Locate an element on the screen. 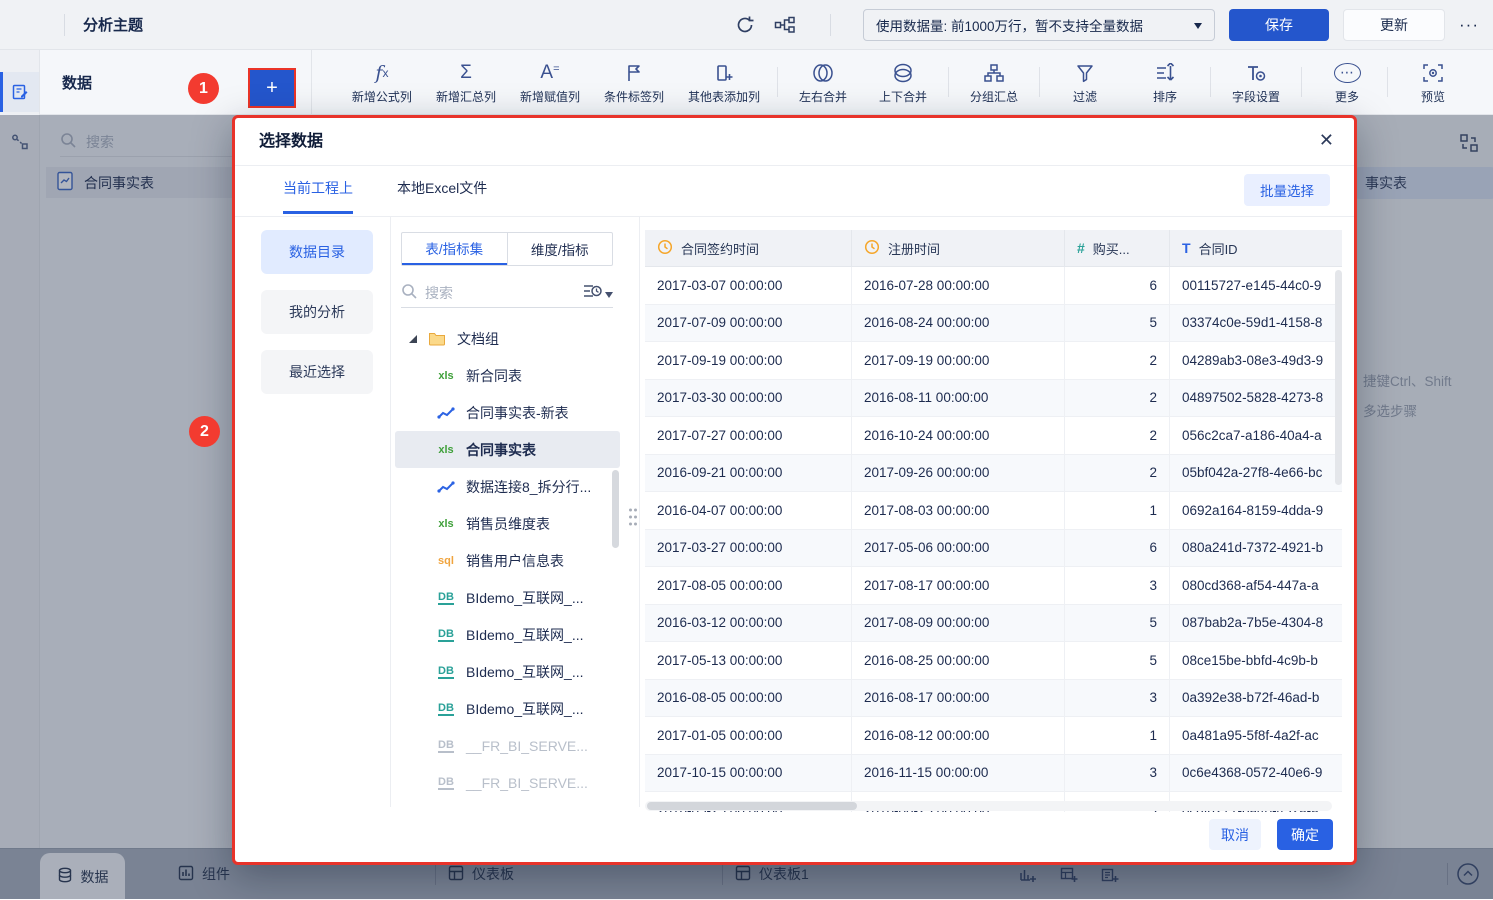 This screenshot has width=1493, height=900. column-header-label: 合同ID is located at coordinates (1218, 248).